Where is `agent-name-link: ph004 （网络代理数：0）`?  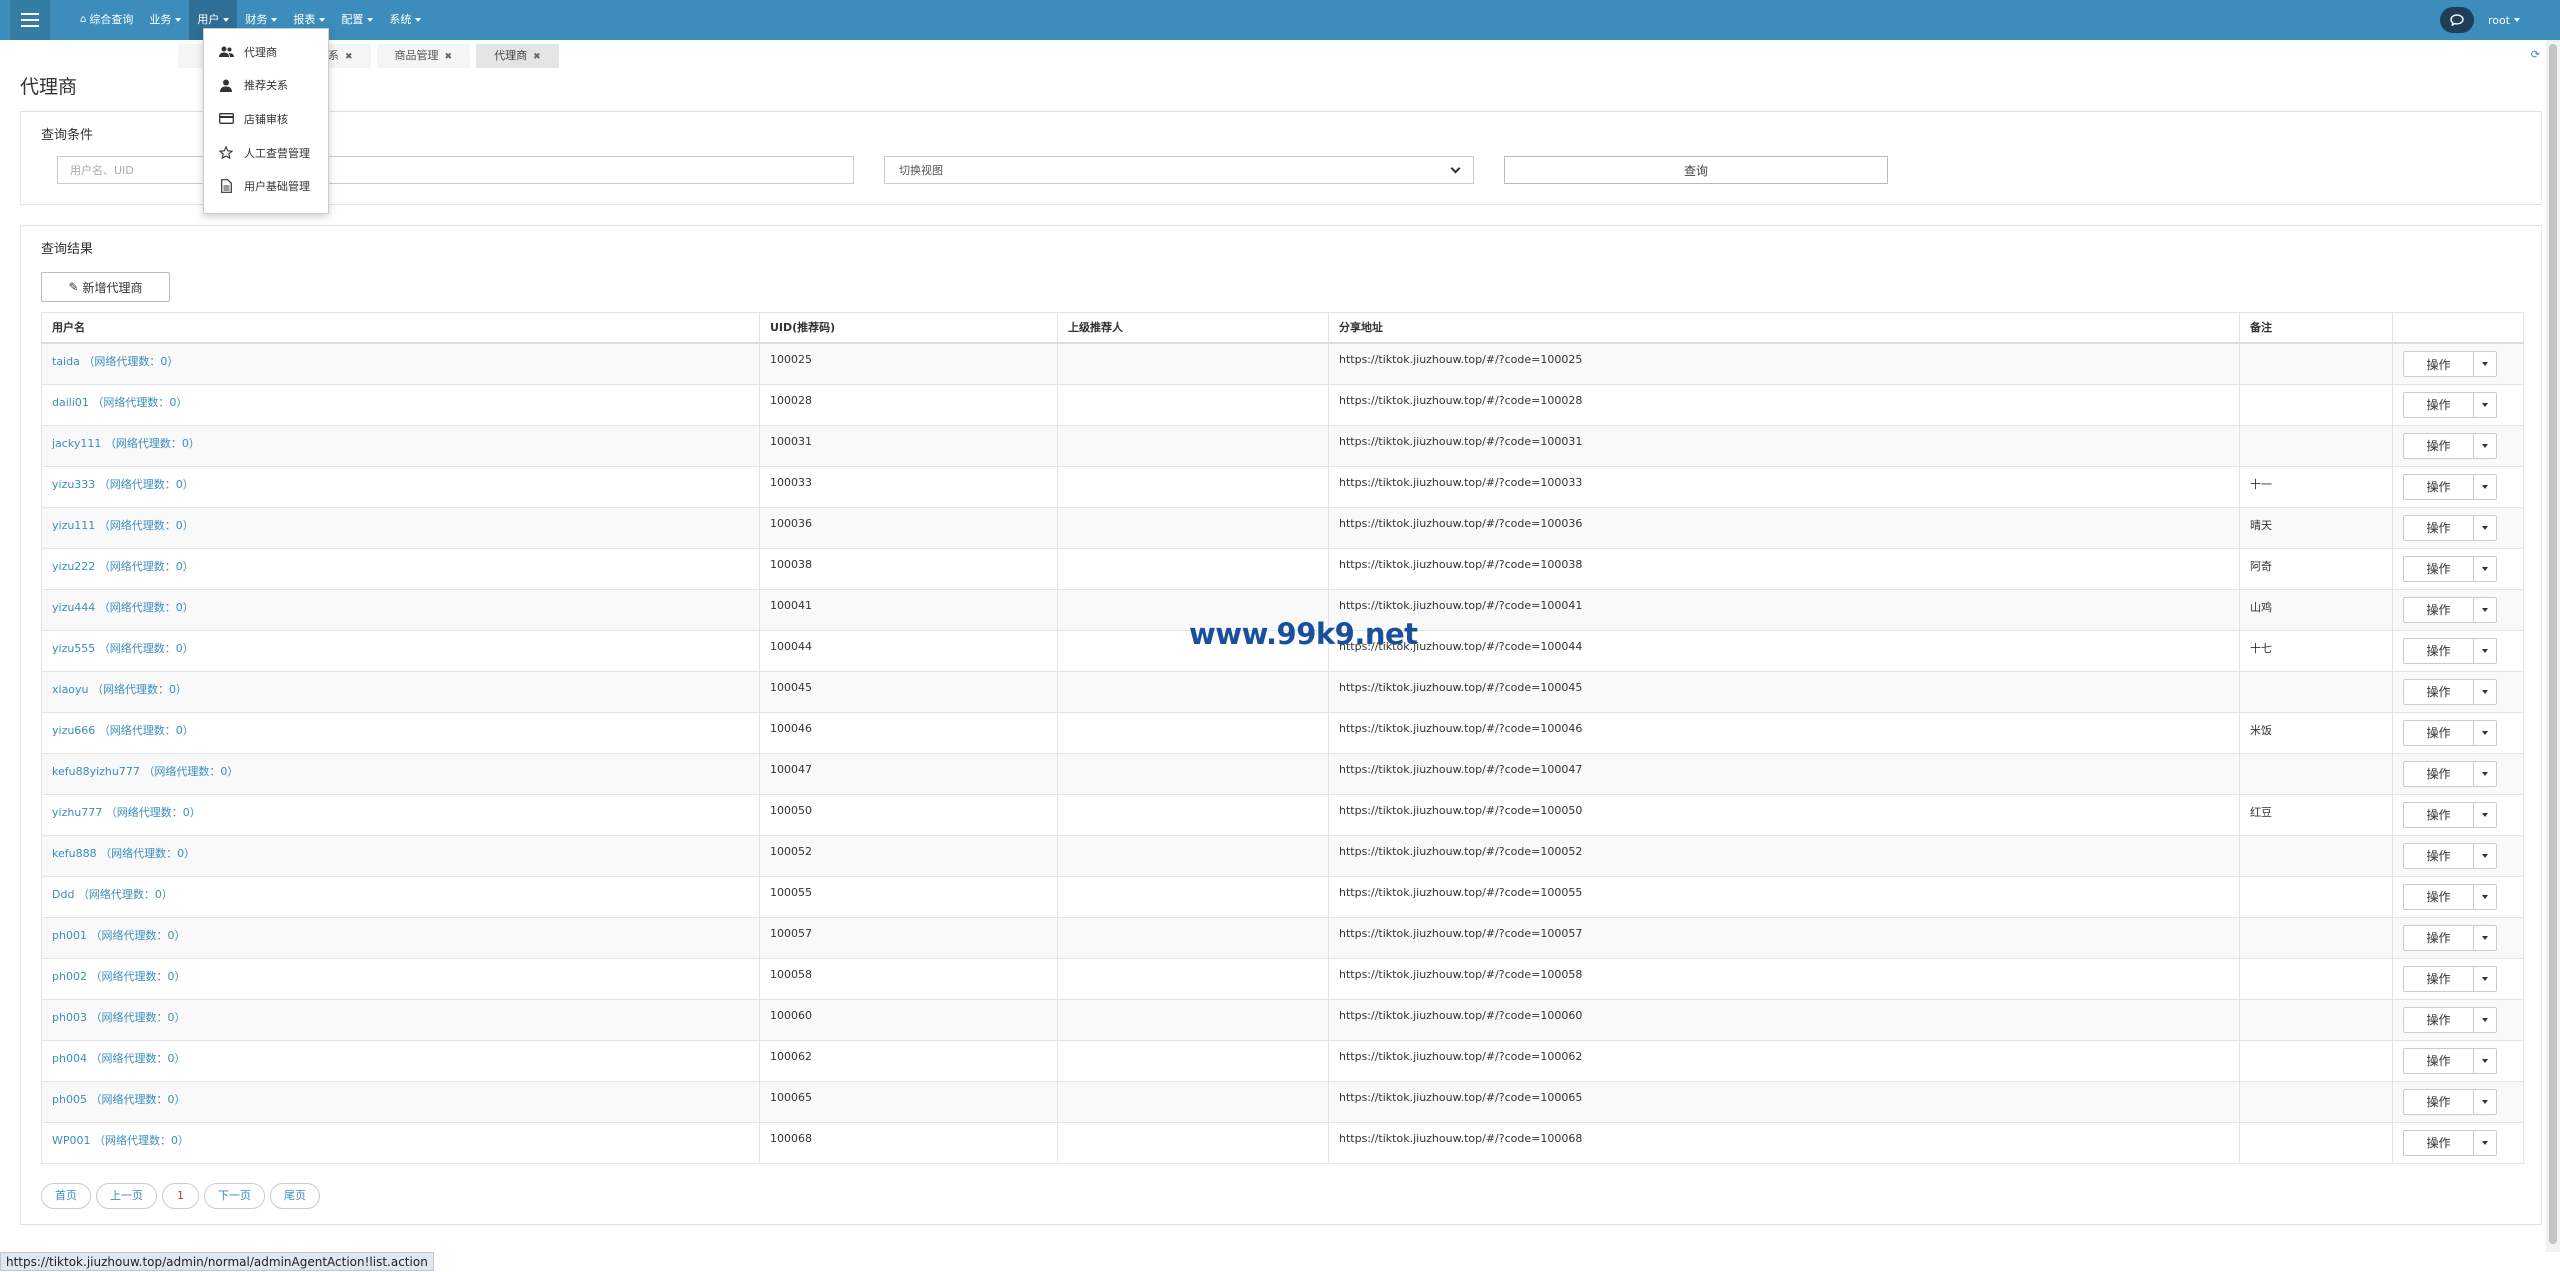
agent-name-link: ph004 （网络代理数：0） is located at coordinates (400, 1060).